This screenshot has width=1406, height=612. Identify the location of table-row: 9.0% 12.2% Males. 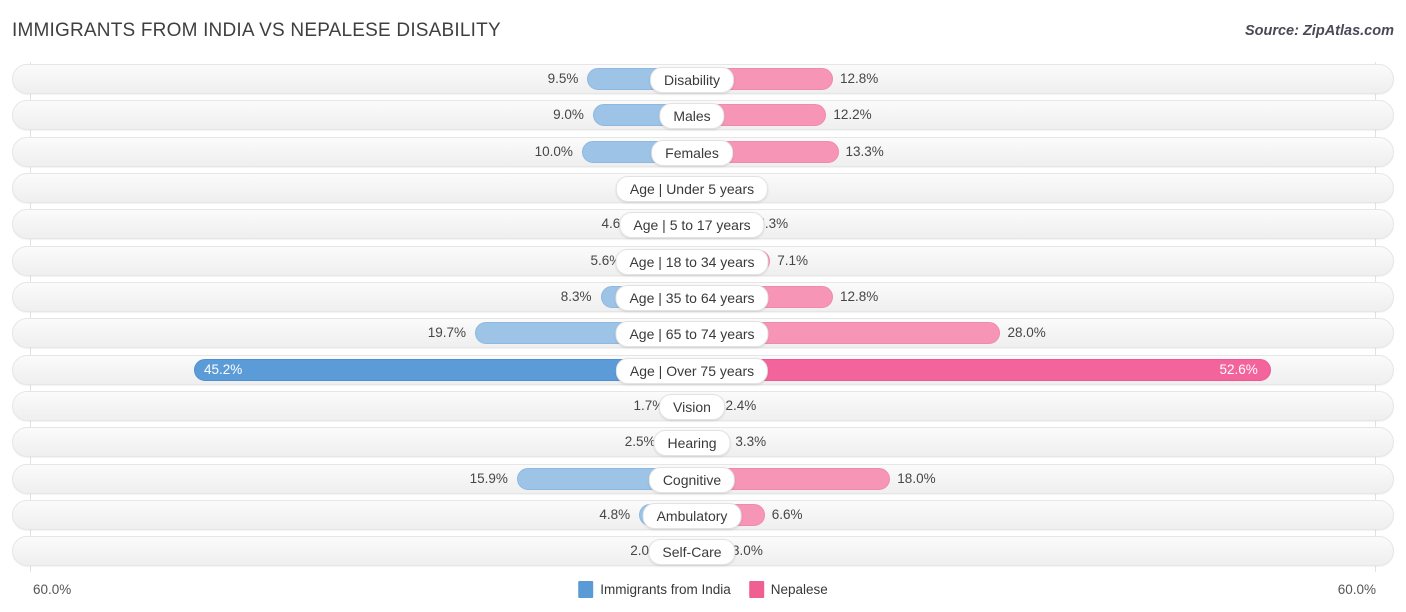
(703, 115).